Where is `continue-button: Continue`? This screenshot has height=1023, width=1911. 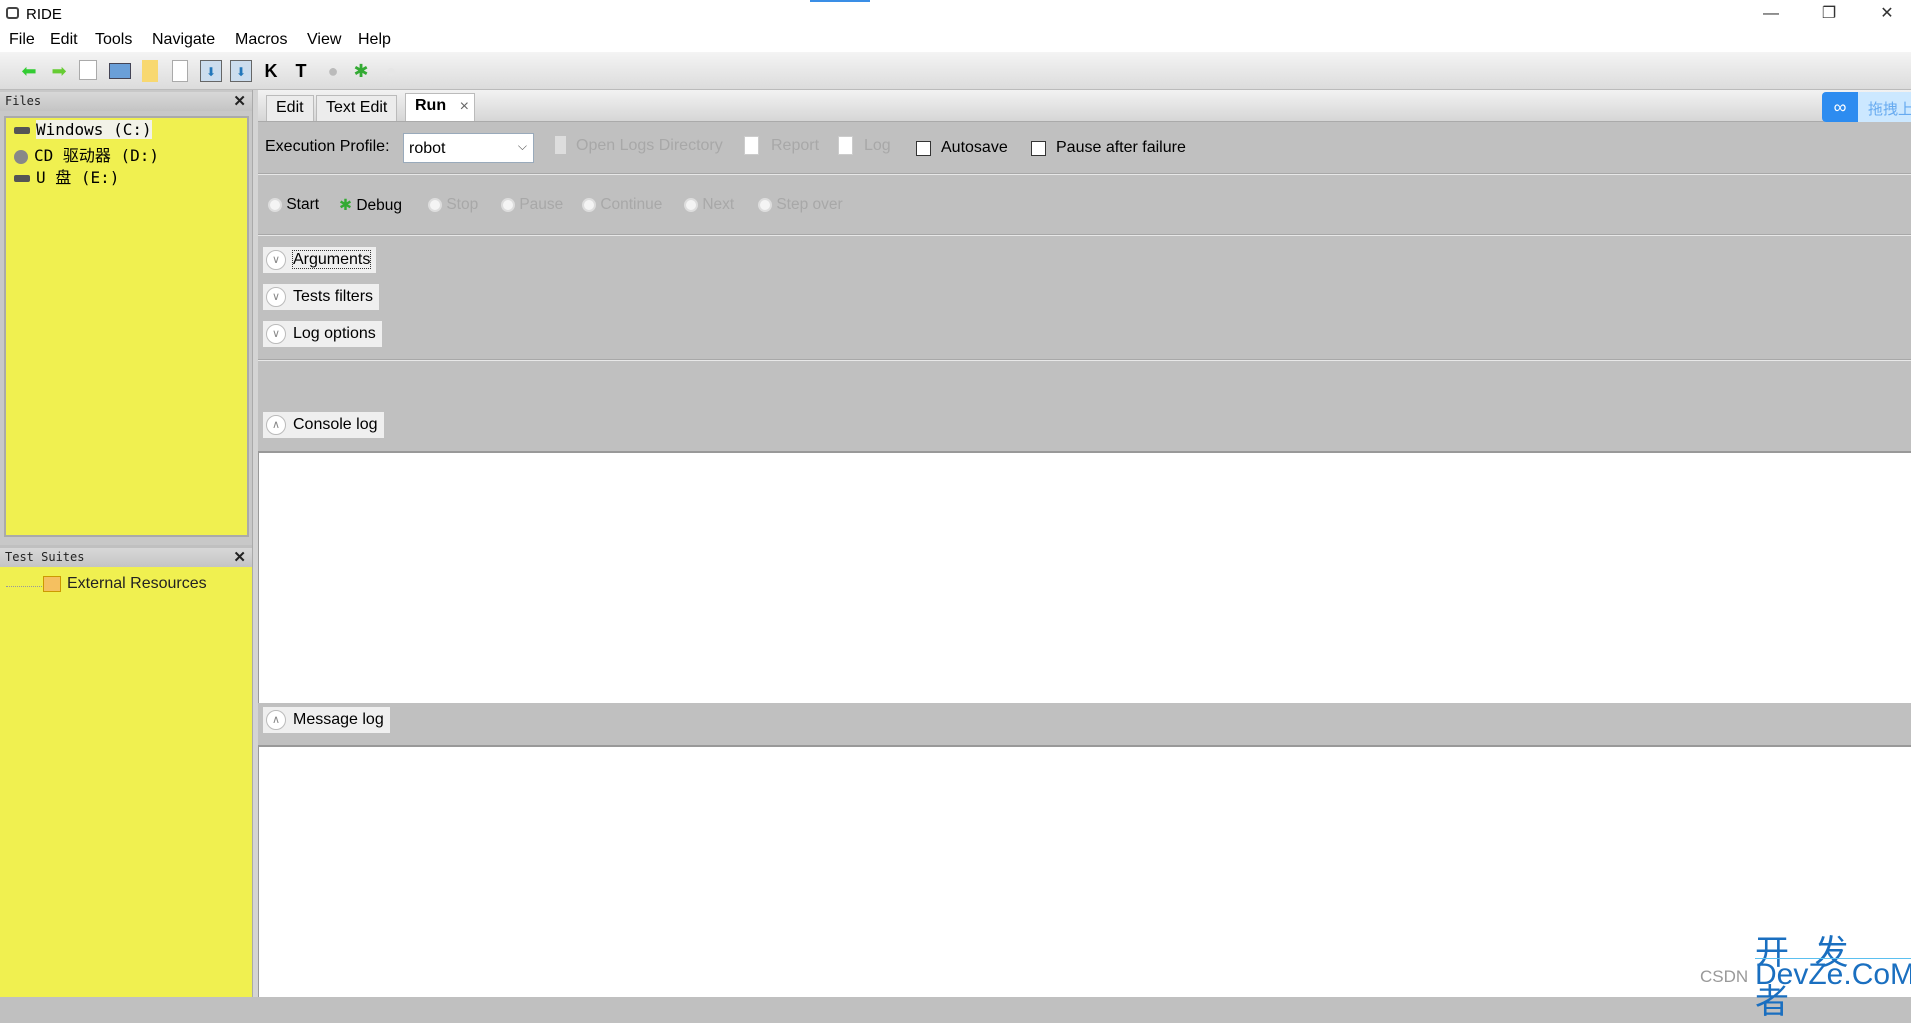
continue-button: Continue is located at coordinates (622, 205).